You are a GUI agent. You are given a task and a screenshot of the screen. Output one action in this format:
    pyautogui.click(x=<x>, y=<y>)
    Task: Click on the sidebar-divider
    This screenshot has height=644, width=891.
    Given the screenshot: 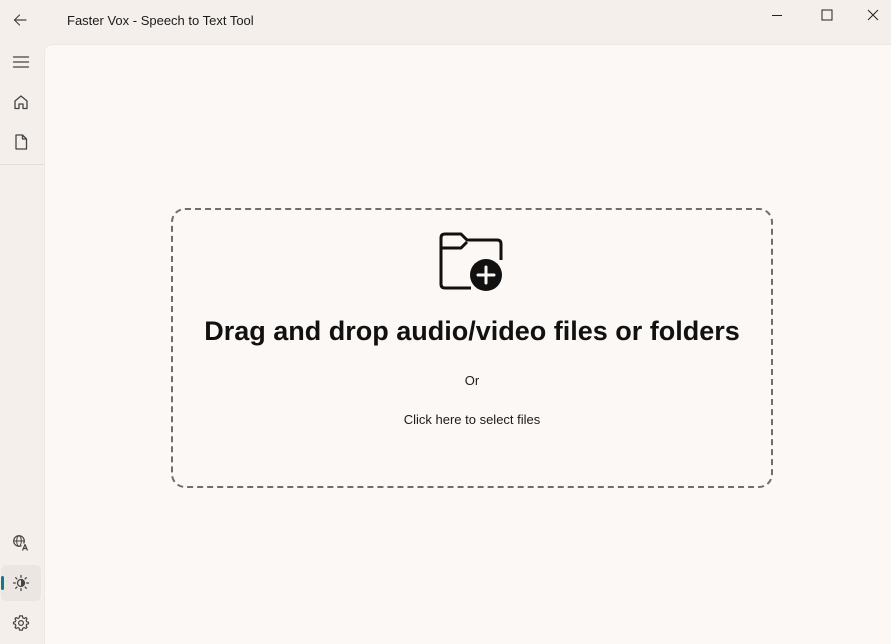 What is the action you would take?
    pyautogui.click(x=22, y=164)
    